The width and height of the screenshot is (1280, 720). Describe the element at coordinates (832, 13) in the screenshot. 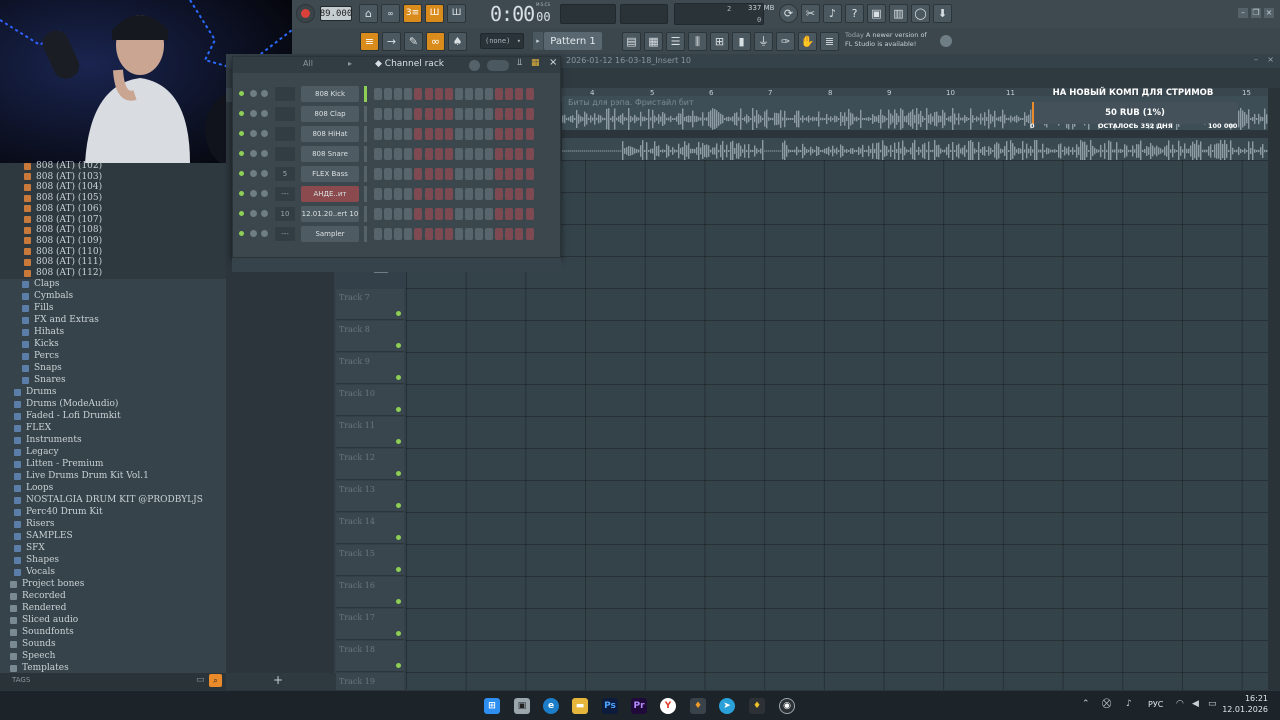

I see `microphone-icon: ♪` at that location.